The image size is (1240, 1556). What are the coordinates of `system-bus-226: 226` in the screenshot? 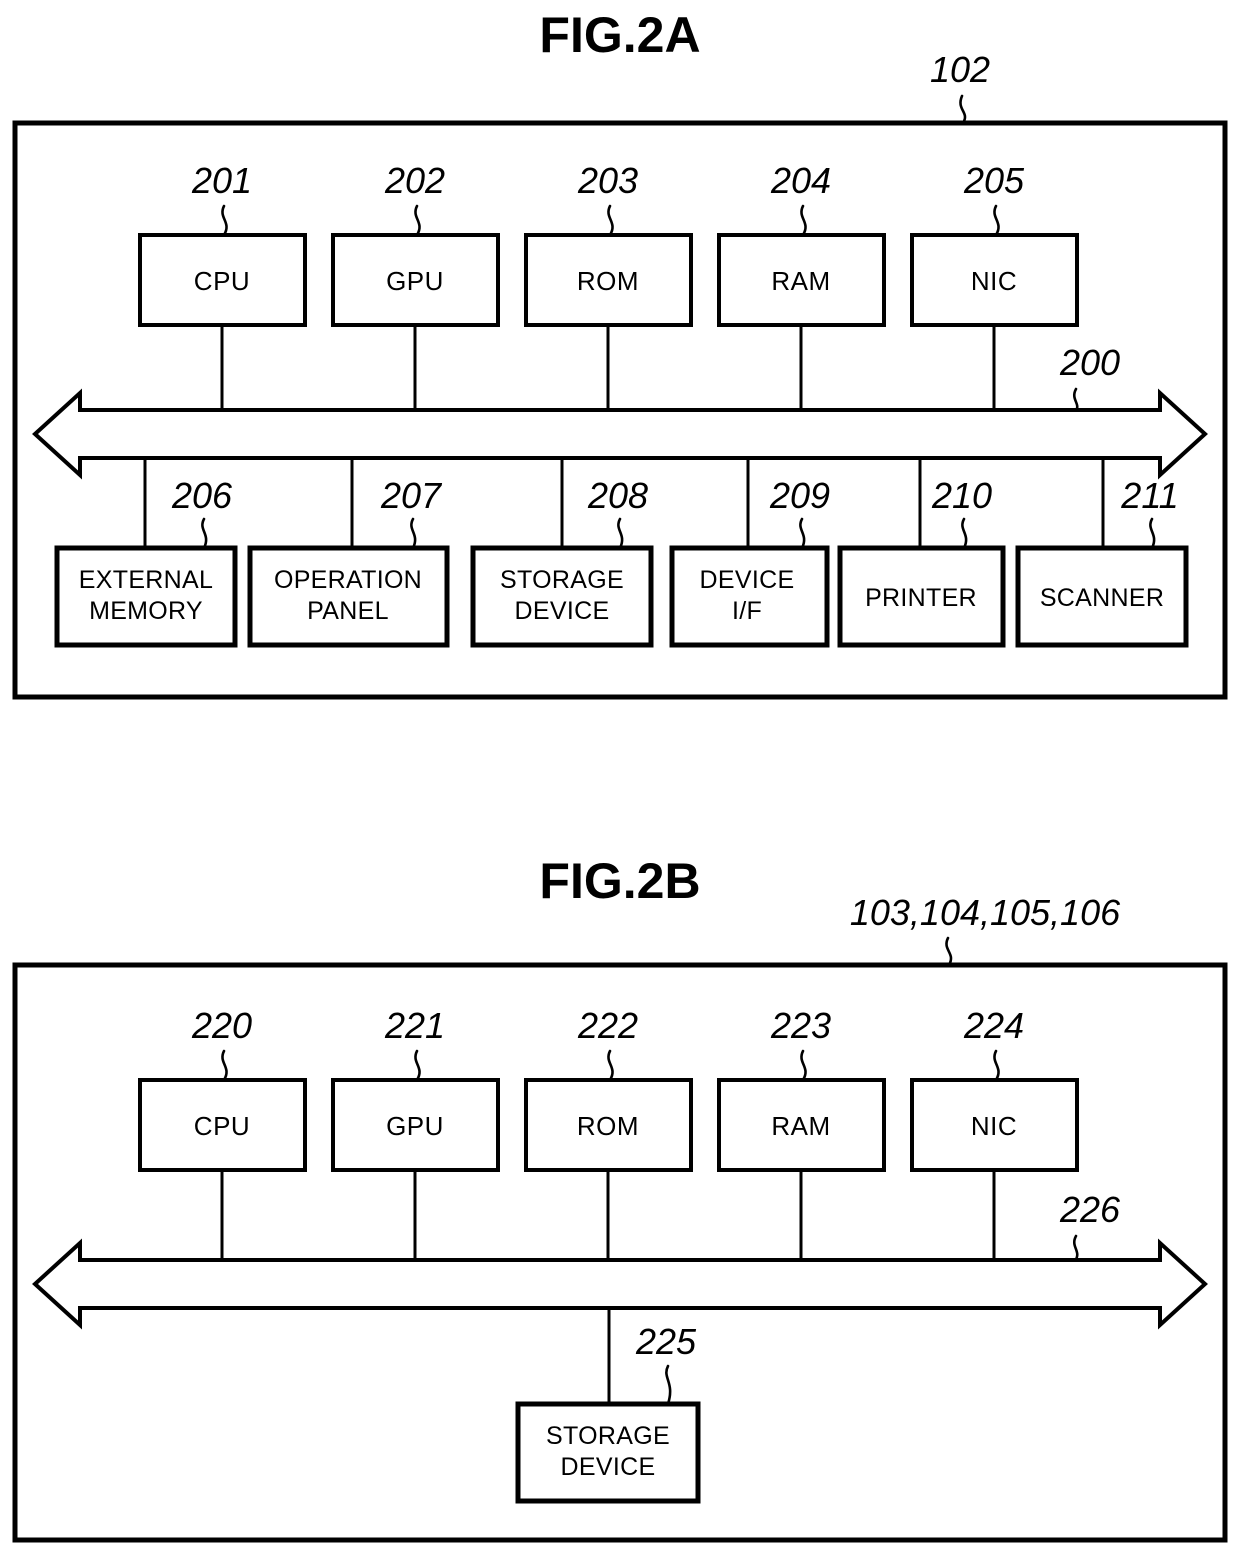 It's located at (620, 1259).